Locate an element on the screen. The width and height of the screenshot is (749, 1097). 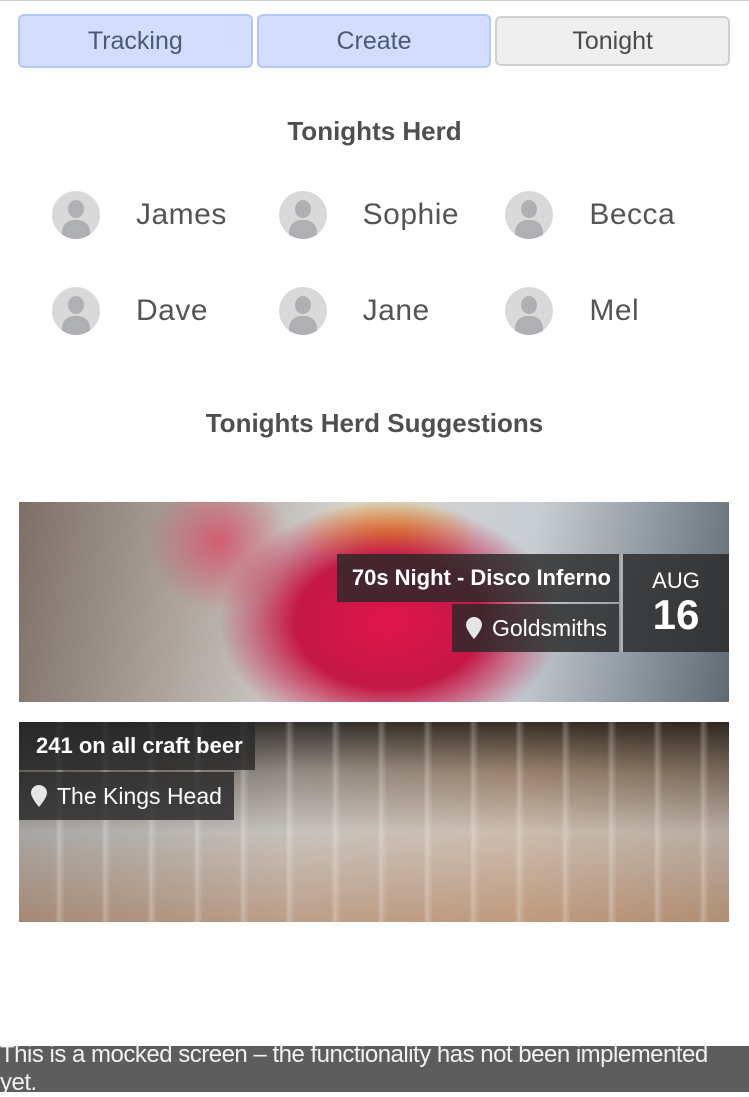
herd-member: Dave is located at coordinates (165, 311).